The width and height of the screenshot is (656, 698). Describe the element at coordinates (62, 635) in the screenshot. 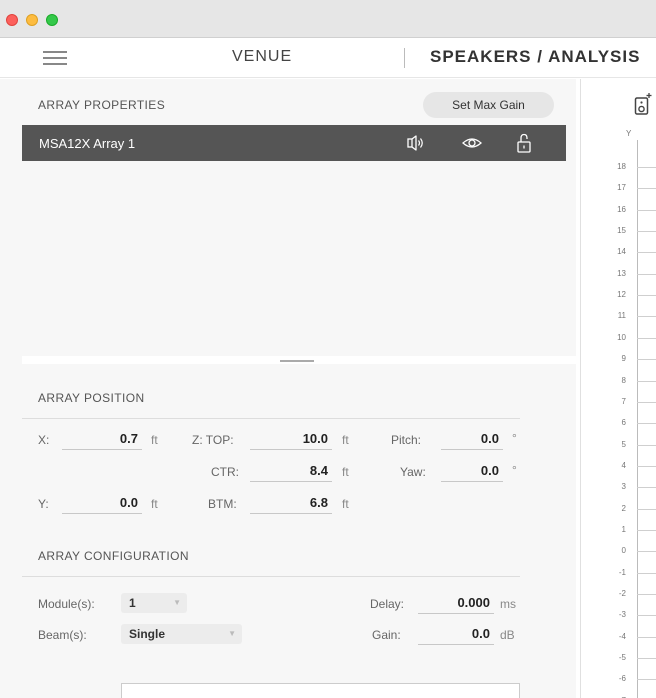

I see `beams-label: Beam(s):` at that location.